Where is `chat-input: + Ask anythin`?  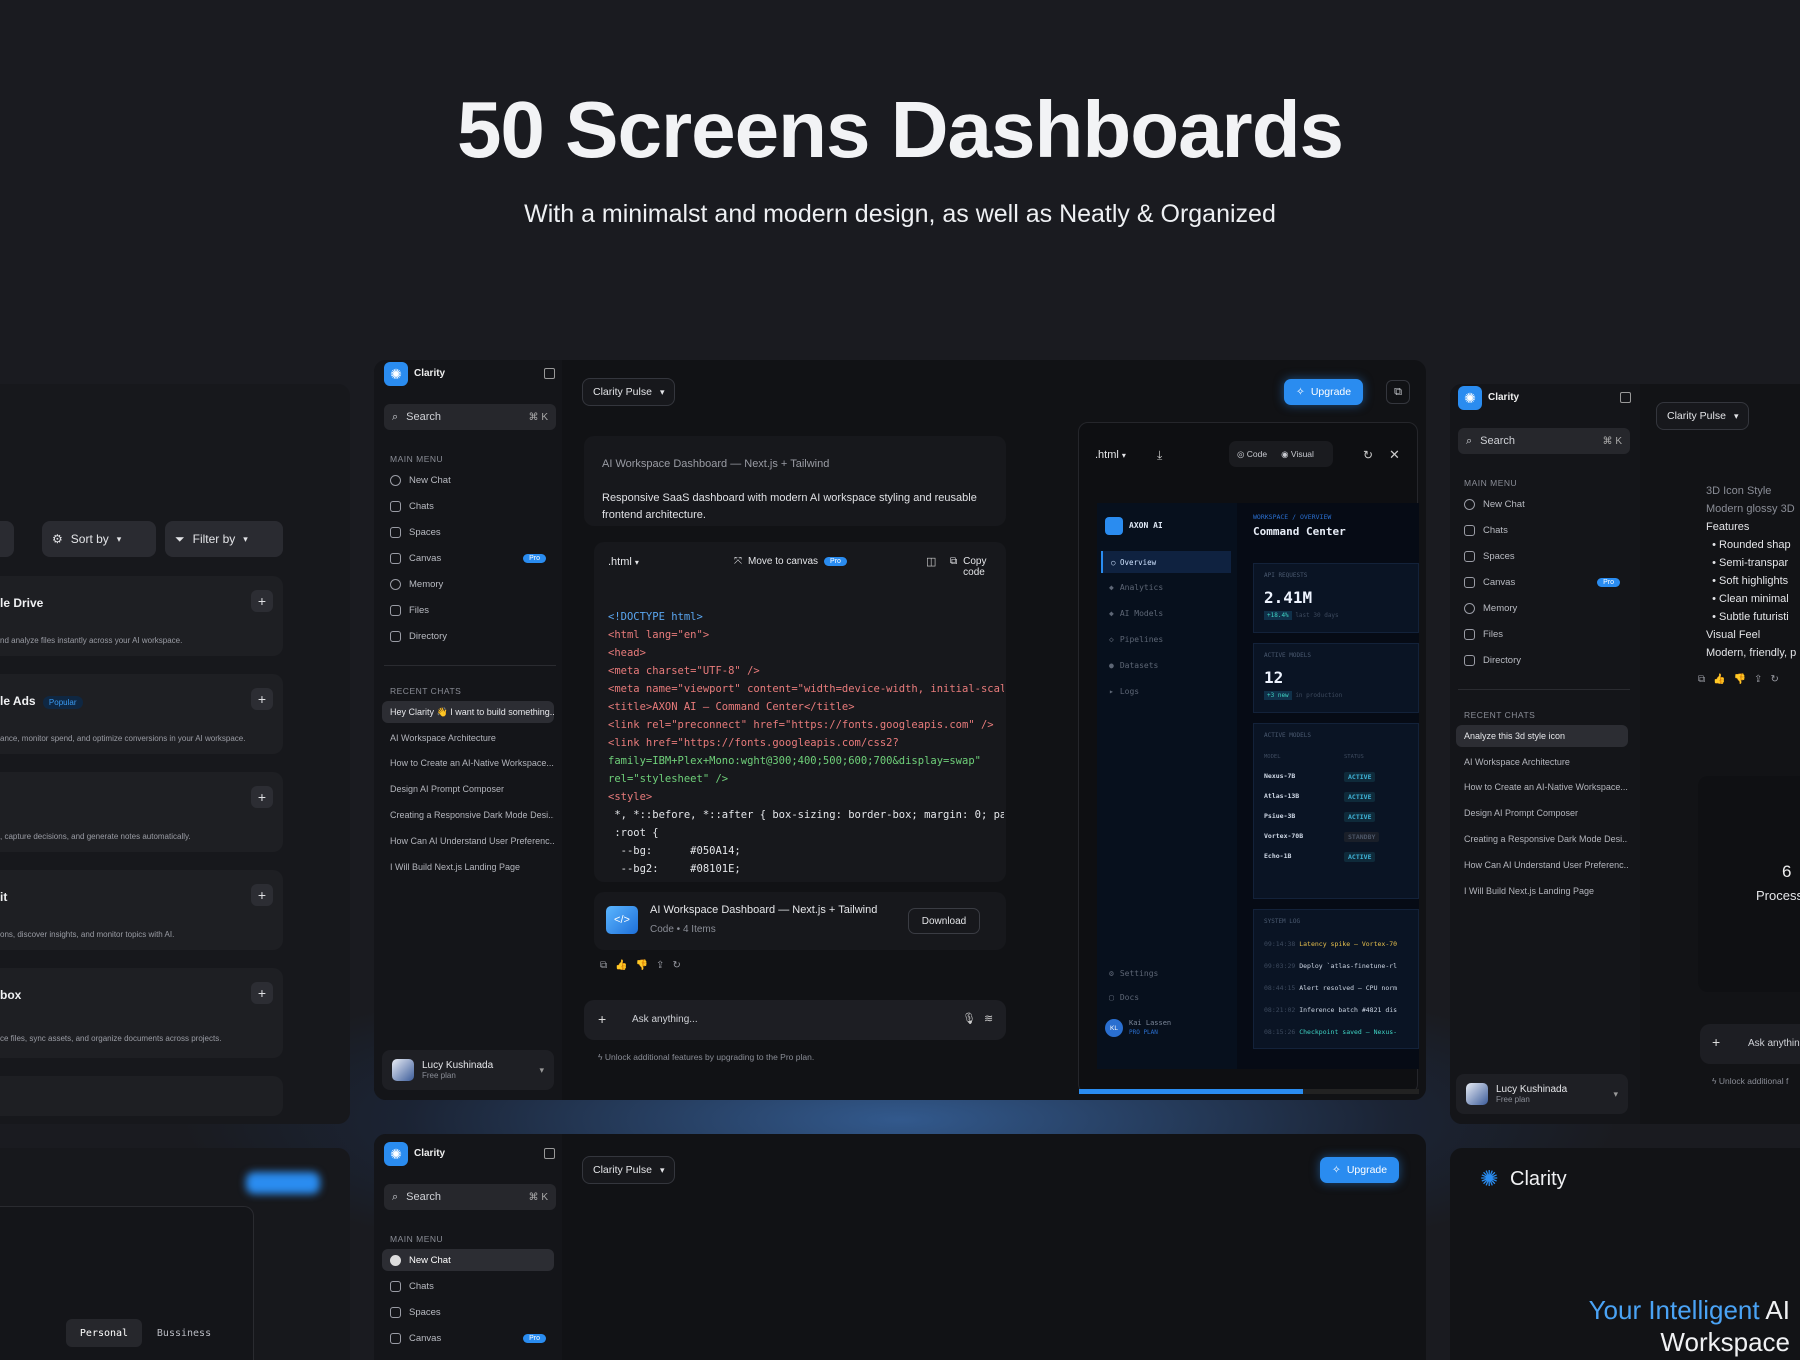
chat-input: + Ask anythin is located at coordinates (1750, 1044).